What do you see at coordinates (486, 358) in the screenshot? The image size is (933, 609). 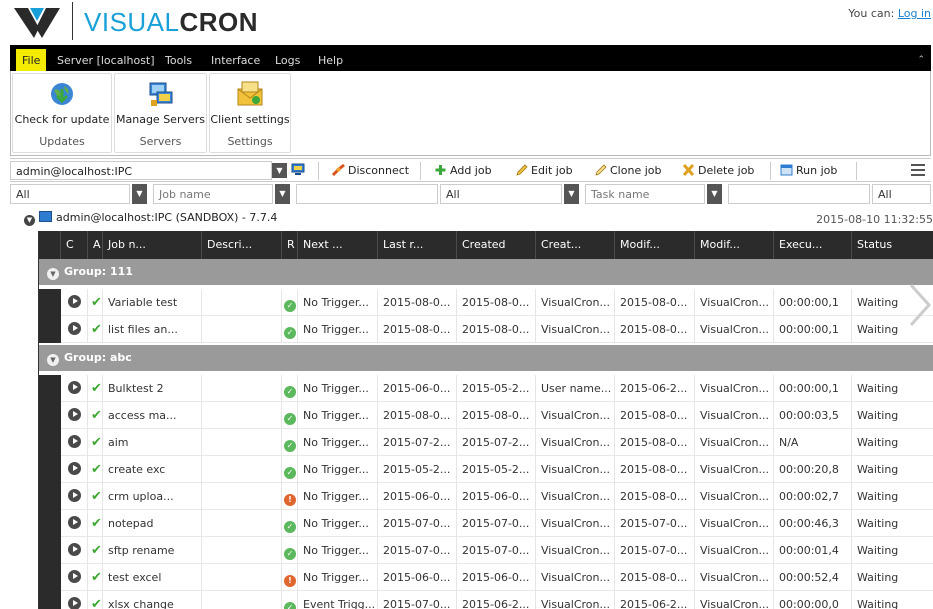 I see `group-header: ▼ Group: abc` at bounding box center [486, 358].